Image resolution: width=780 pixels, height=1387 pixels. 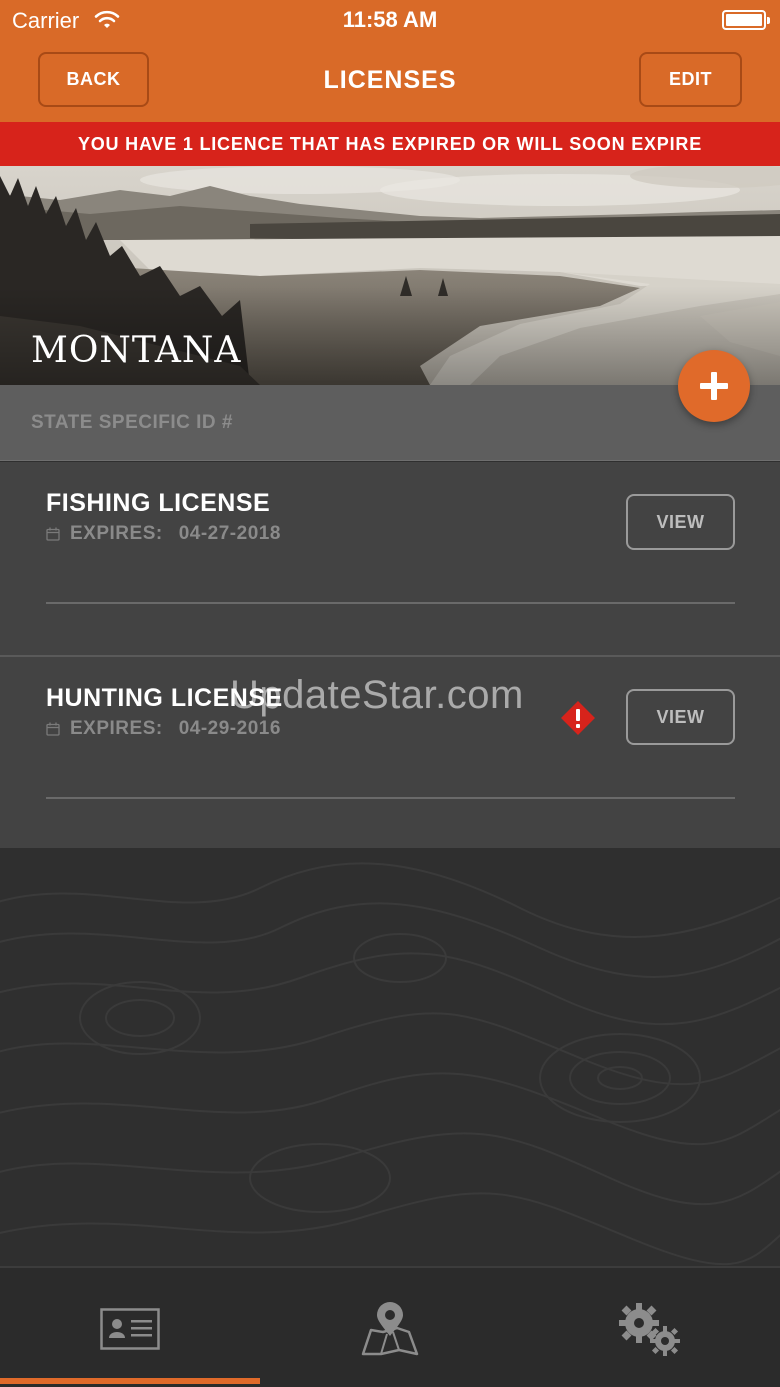 I want to click on license-title: FISHING LICENSE, so click(x=158, y=503).